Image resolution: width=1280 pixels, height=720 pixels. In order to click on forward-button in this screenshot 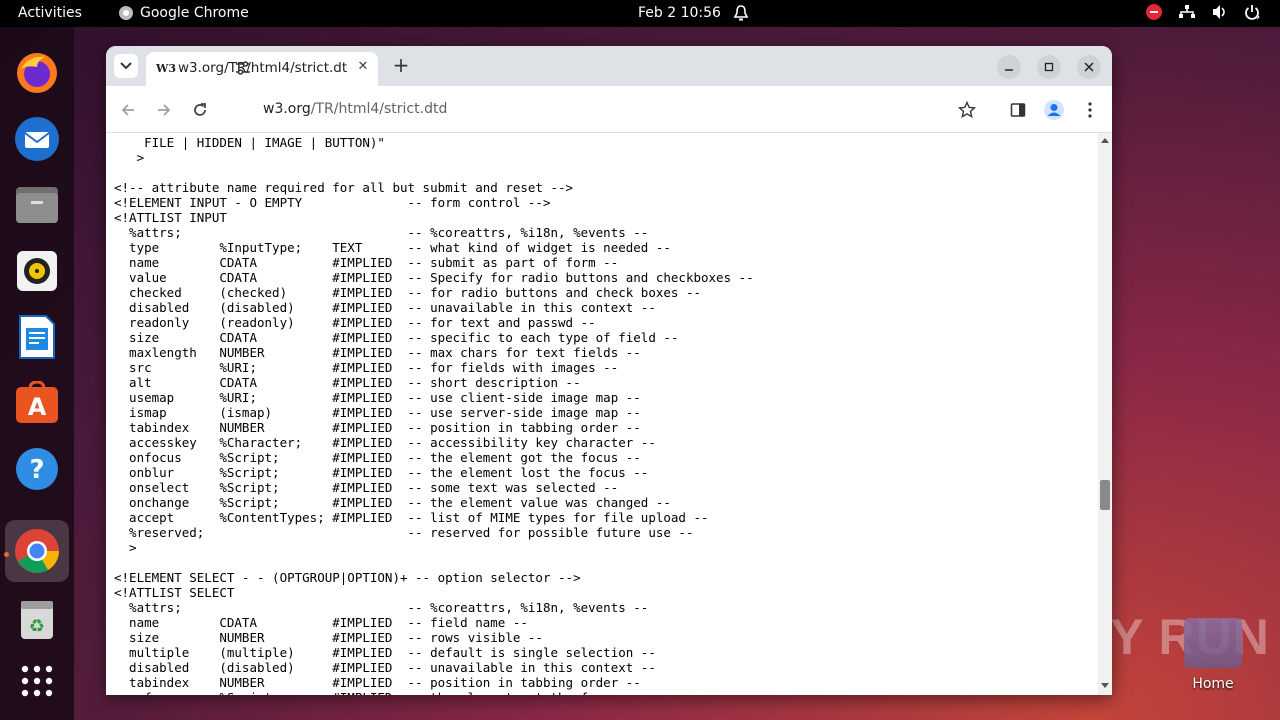, I will do `click(164, 110)`.